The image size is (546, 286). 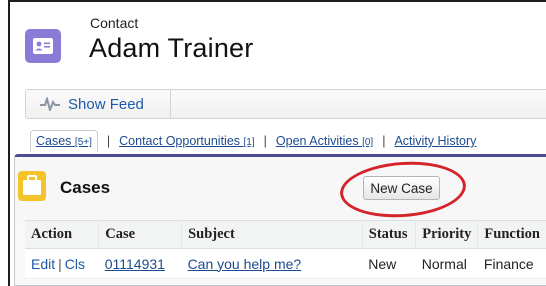 I want to click on pulse-icon, so click(x=50, y=104).